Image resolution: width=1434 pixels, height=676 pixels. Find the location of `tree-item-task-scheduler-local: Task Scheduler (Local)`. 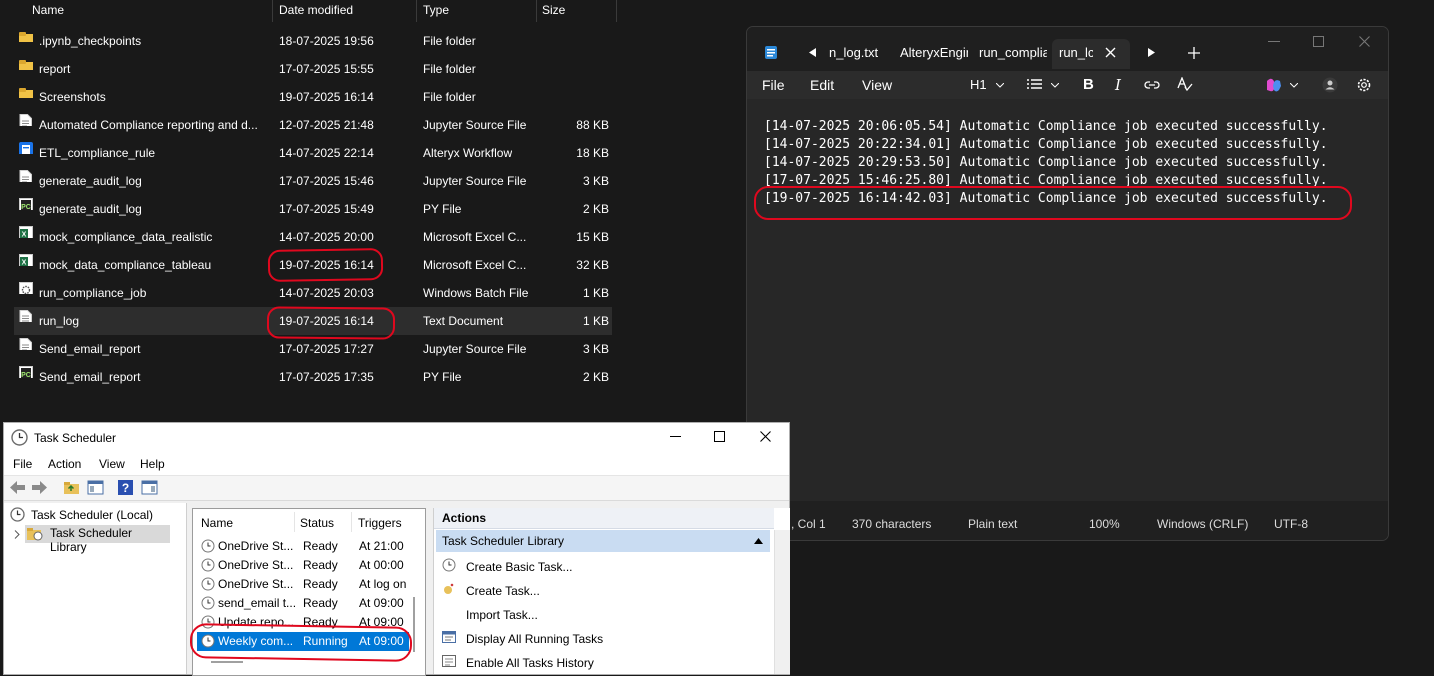

tree-item-task-scheduler-local: Task Scheduler (Local) is located at coordinates (92, 515).